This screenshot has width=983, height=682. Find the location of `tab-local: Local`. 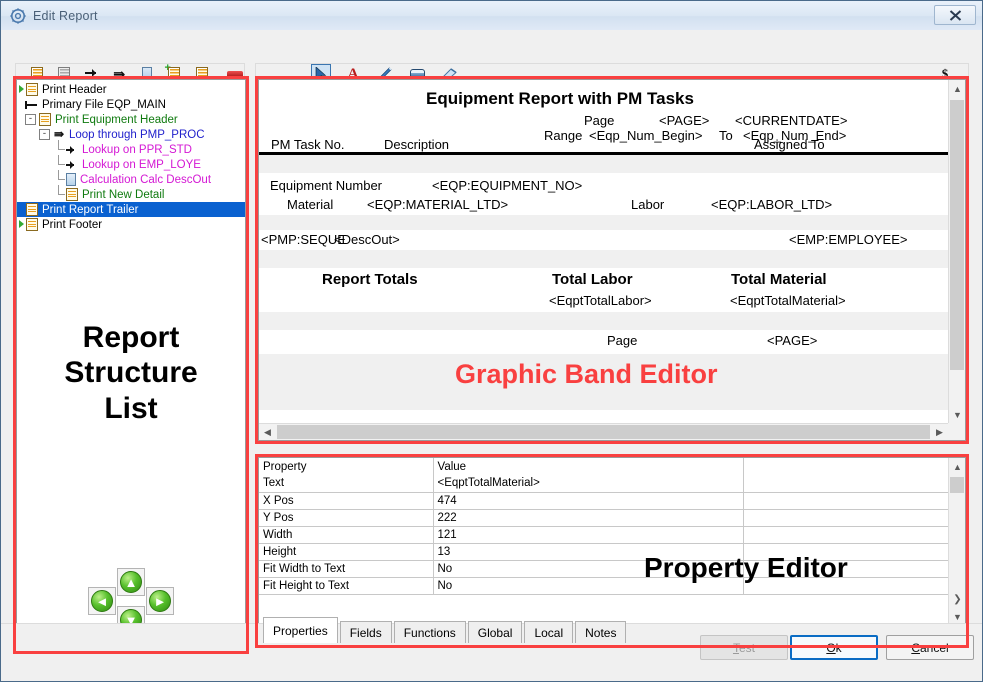

tab-local: Local is located at coordinates (549, 632).